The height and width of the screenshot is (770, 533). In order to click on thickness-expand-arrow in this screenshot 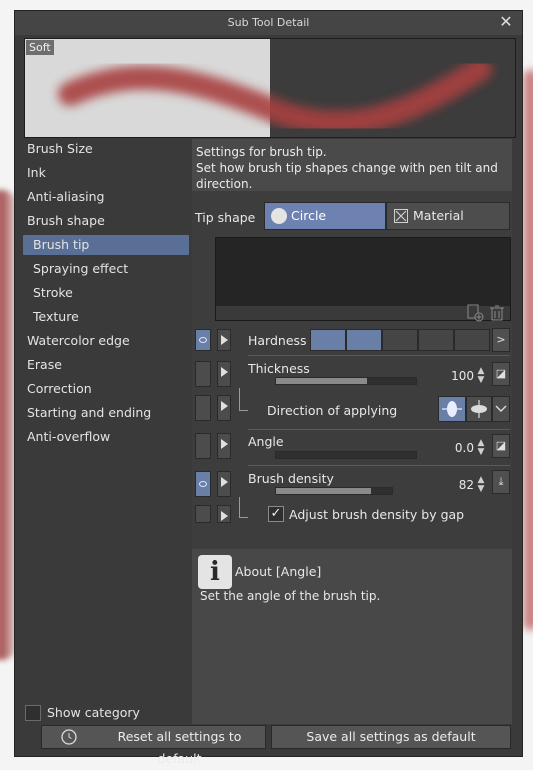, I will do `click(224, 374)`.